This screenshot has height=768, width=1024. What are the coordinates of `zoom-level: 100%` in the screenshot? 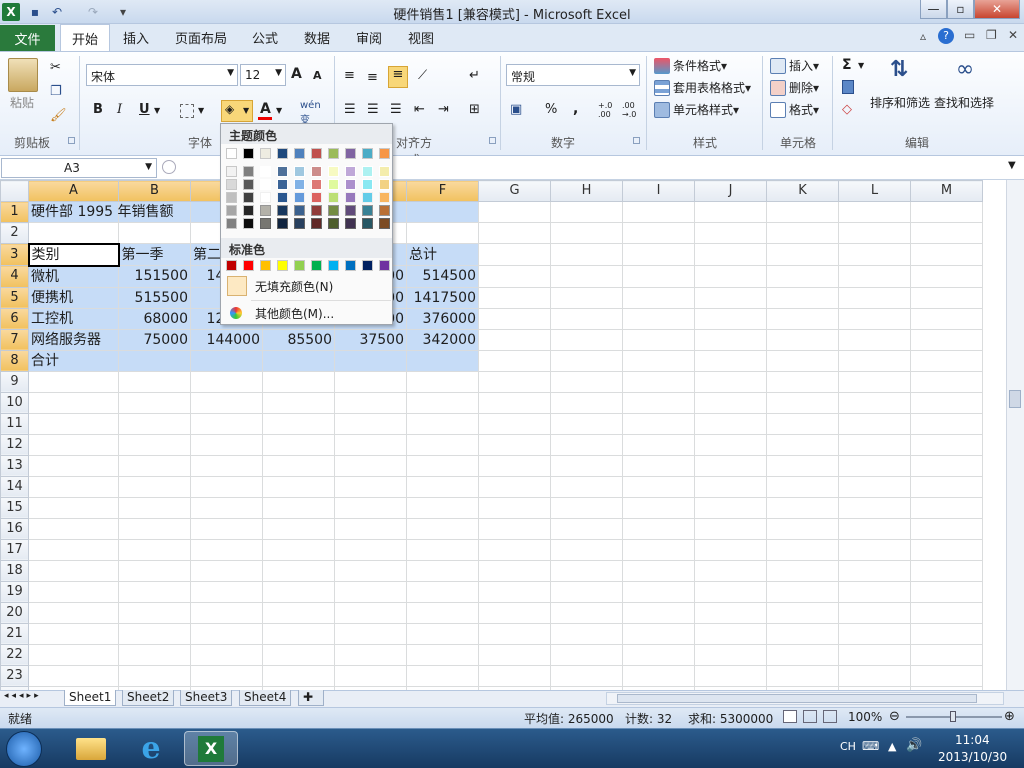 It's located at (865, 717).